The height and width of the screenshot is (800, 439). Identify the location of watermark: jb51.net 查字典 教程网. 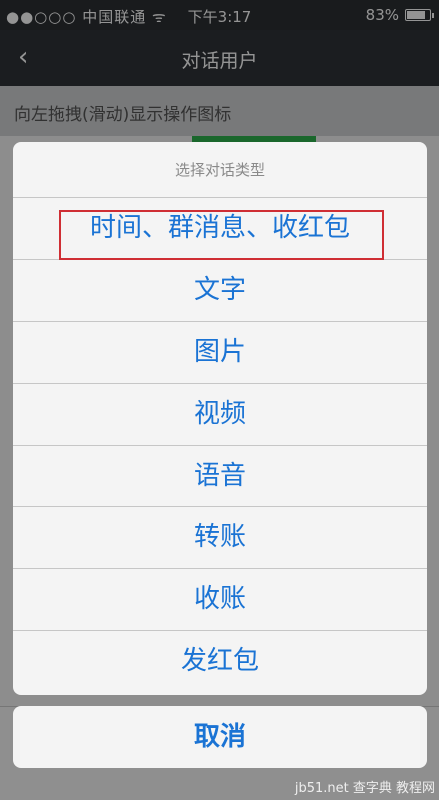
(364, 788).